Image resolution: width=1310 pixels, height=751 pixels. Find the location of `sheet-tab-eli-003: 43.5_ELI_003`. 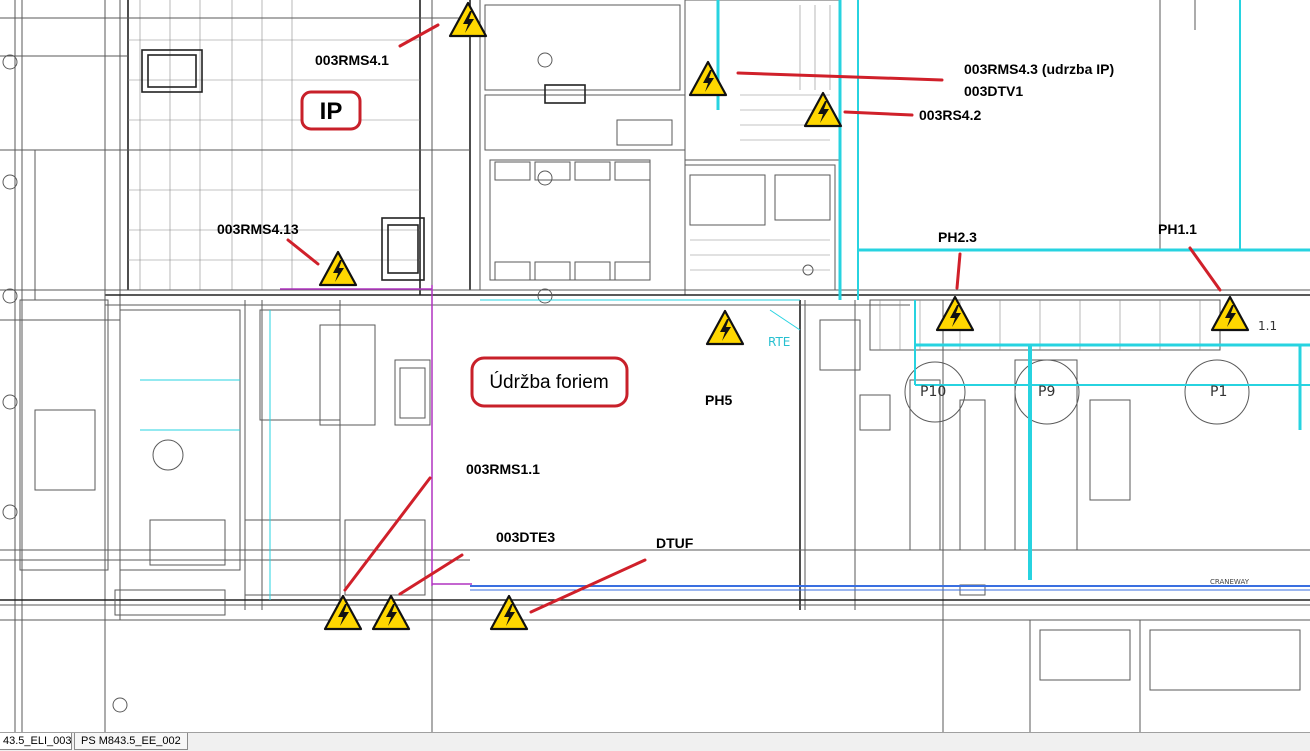

sheet-tab-eli-003: 43.5_ELI_003 is located at coordinates (36, 741).